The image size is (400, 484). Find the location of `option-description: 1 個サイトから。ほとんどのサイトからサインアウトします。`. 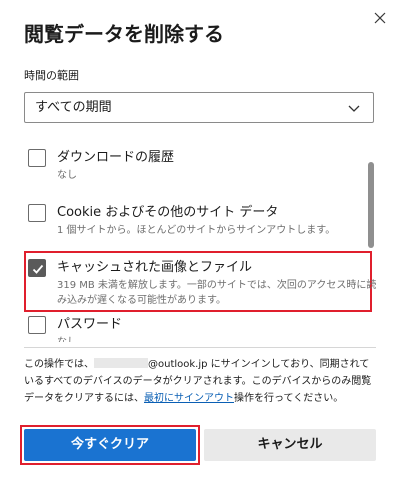

option-description: 1 個サイトから。ほとんどのサイトからサインアウトします。 is located at coordinates (196, 230).